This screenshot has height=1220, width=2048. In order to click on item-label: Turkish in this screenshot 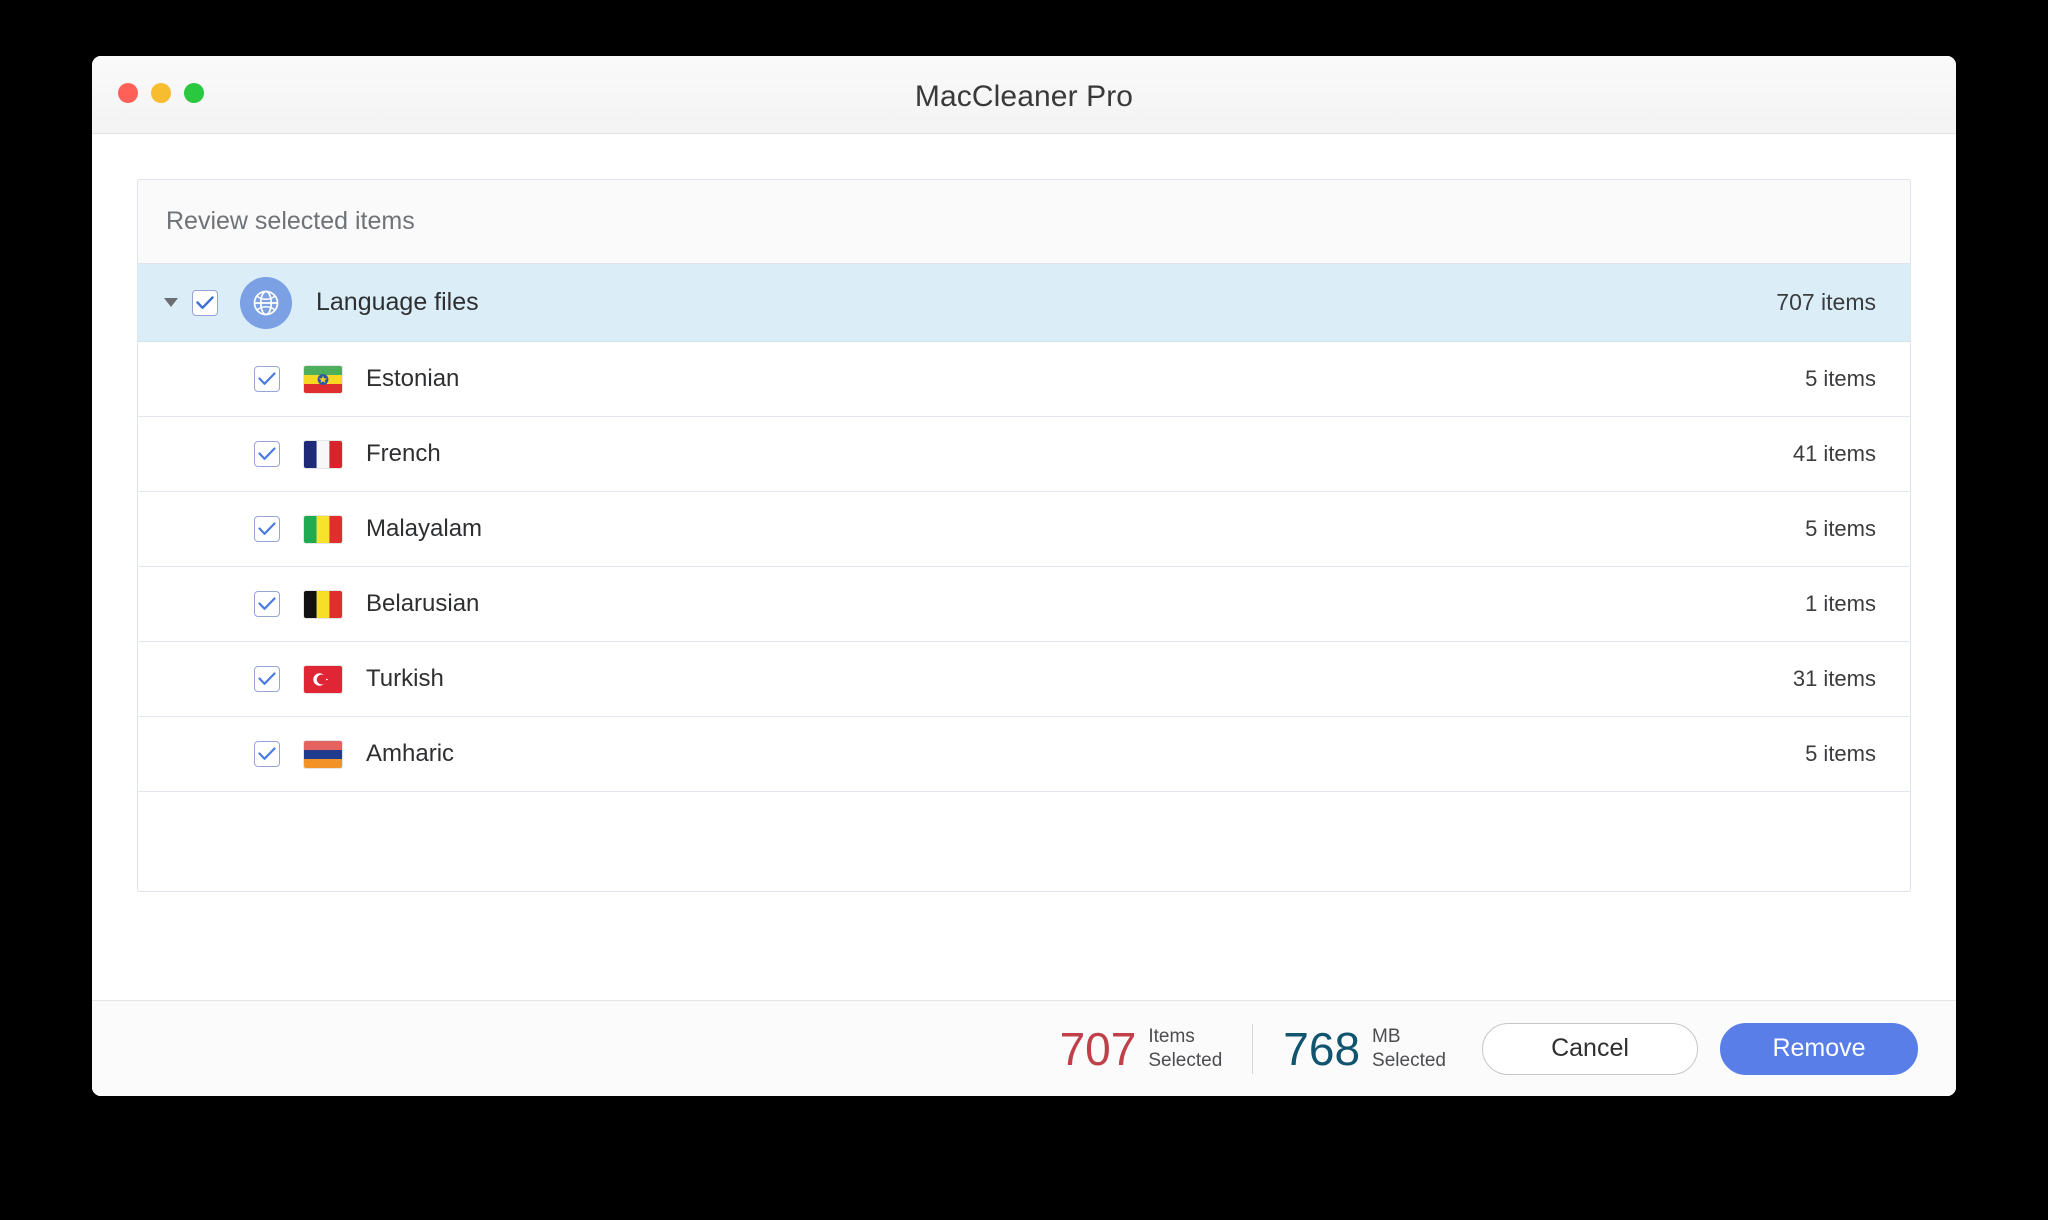, I will do `click(405, 678)`.